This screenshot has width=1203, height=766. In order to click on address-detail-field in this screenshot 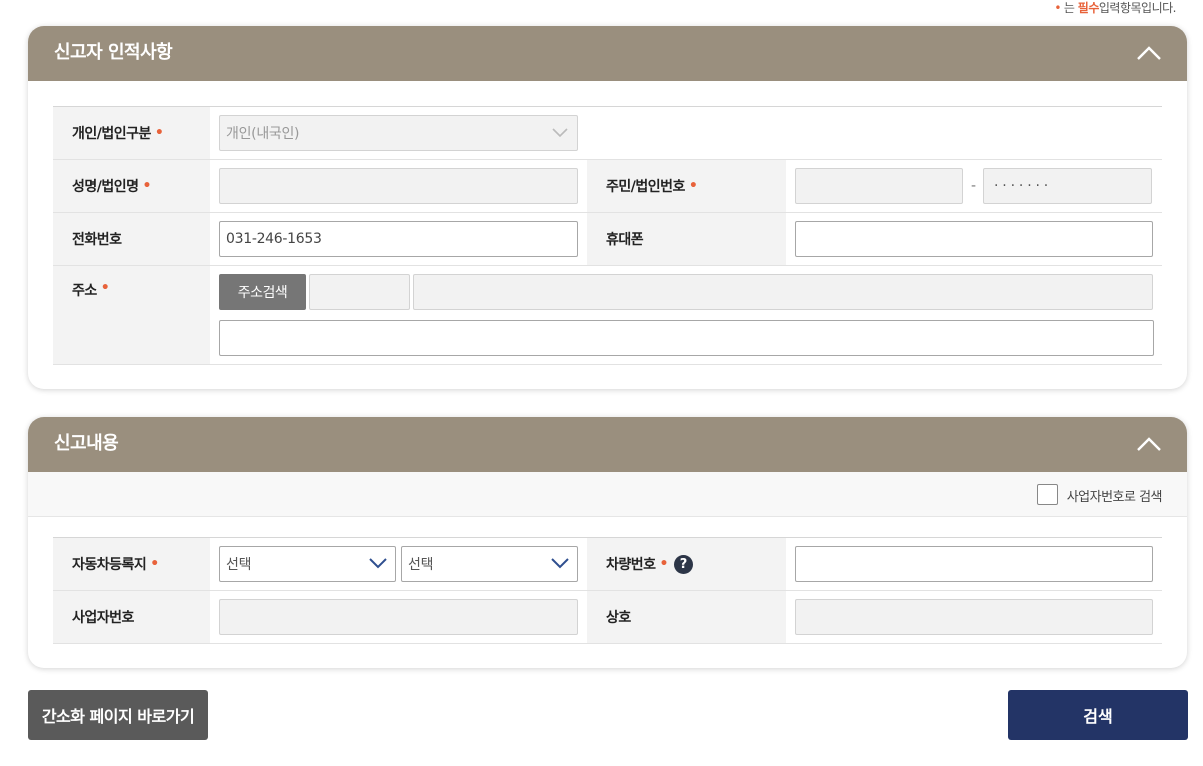, I will do `click(686, 338)`.